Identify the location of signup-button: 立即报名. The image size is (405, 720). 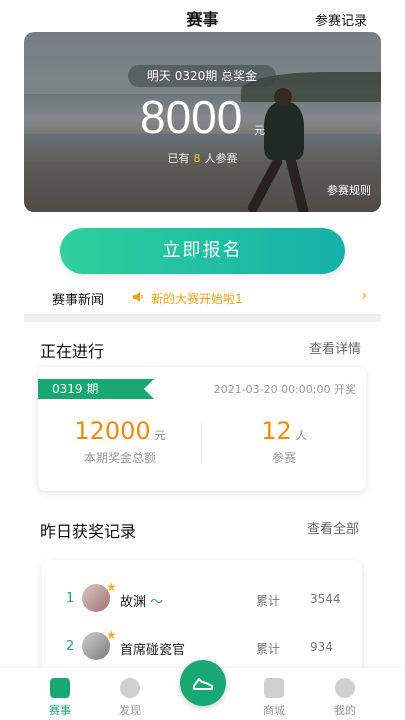
(202, 251).